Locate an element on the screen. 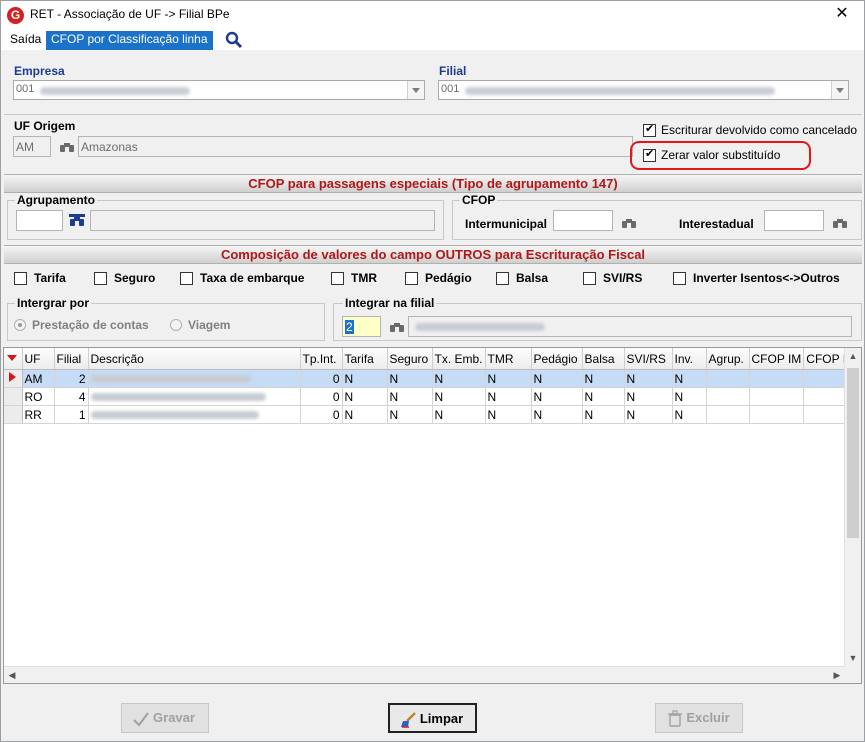 This screenshot has height=742, width=865. intermunicipal-field is located at coordinates (583, 220).